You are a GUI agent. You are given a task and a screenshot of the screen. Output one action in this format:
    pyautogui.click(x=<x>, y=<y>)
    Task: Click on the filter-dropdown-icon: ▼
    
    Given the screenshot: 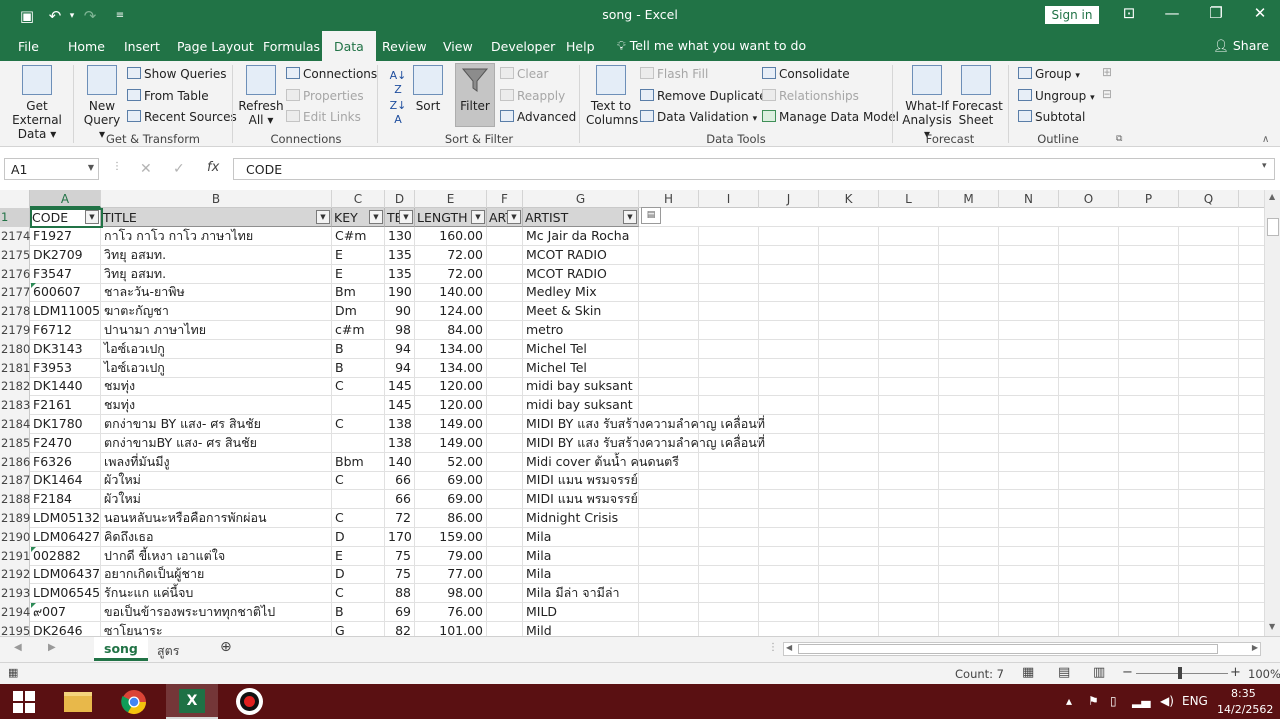 What is the action you would take?
    pyautogui.click(x=323, y=217)
    